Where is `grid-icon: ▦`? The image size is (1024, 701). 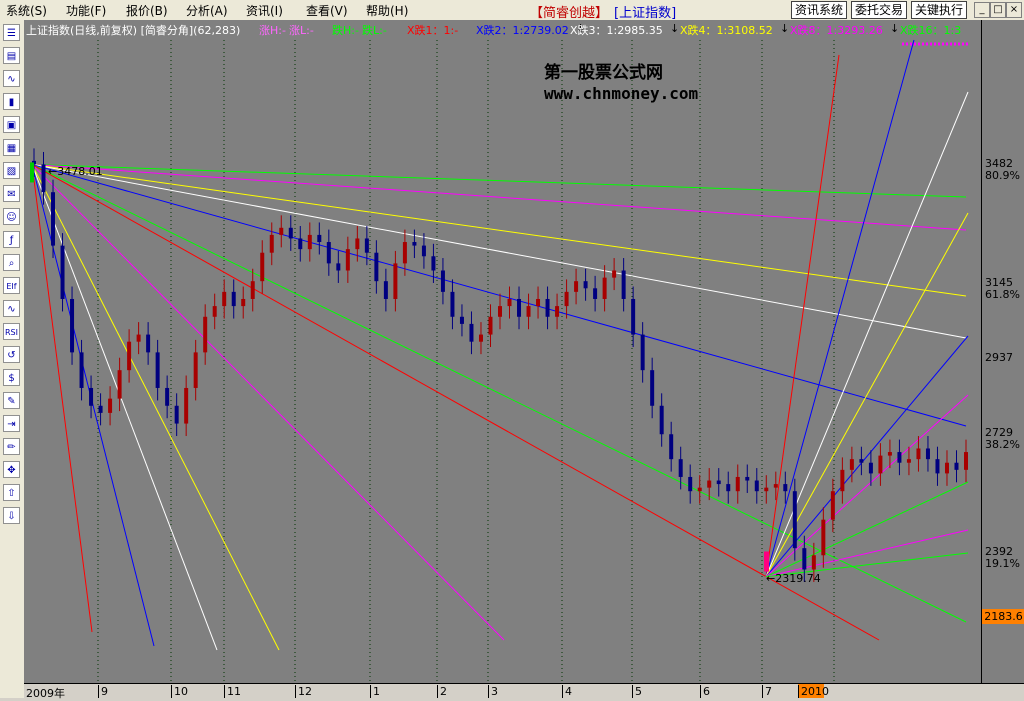
grid-icon: ▦ is located at coordinates (11, 147).